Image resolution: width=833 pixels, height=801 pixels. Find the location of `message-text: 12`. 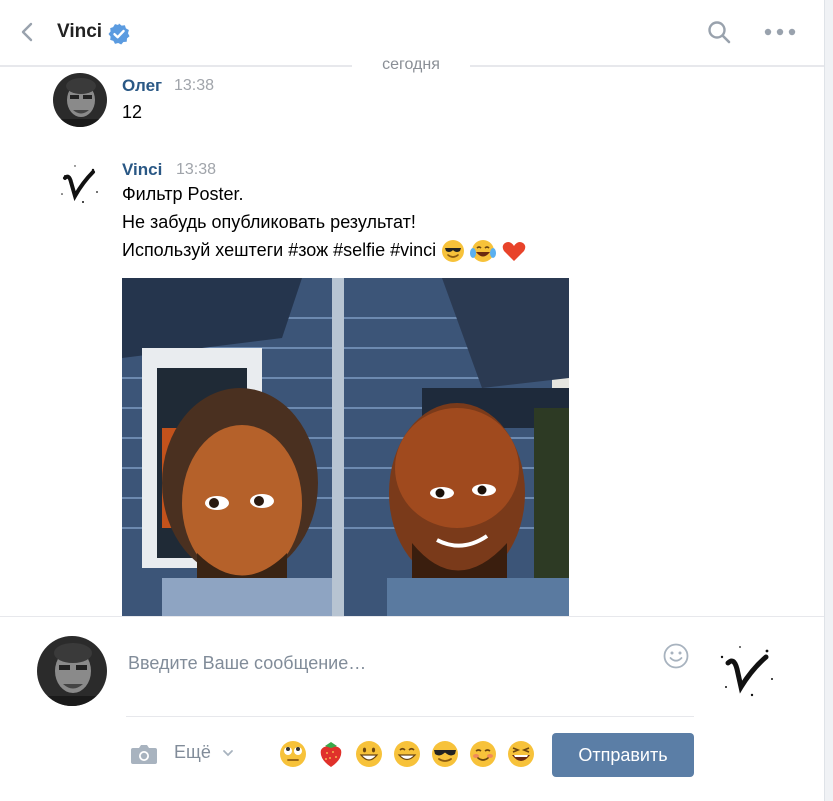

message-text: 12 is located at coordinates (132, 112).